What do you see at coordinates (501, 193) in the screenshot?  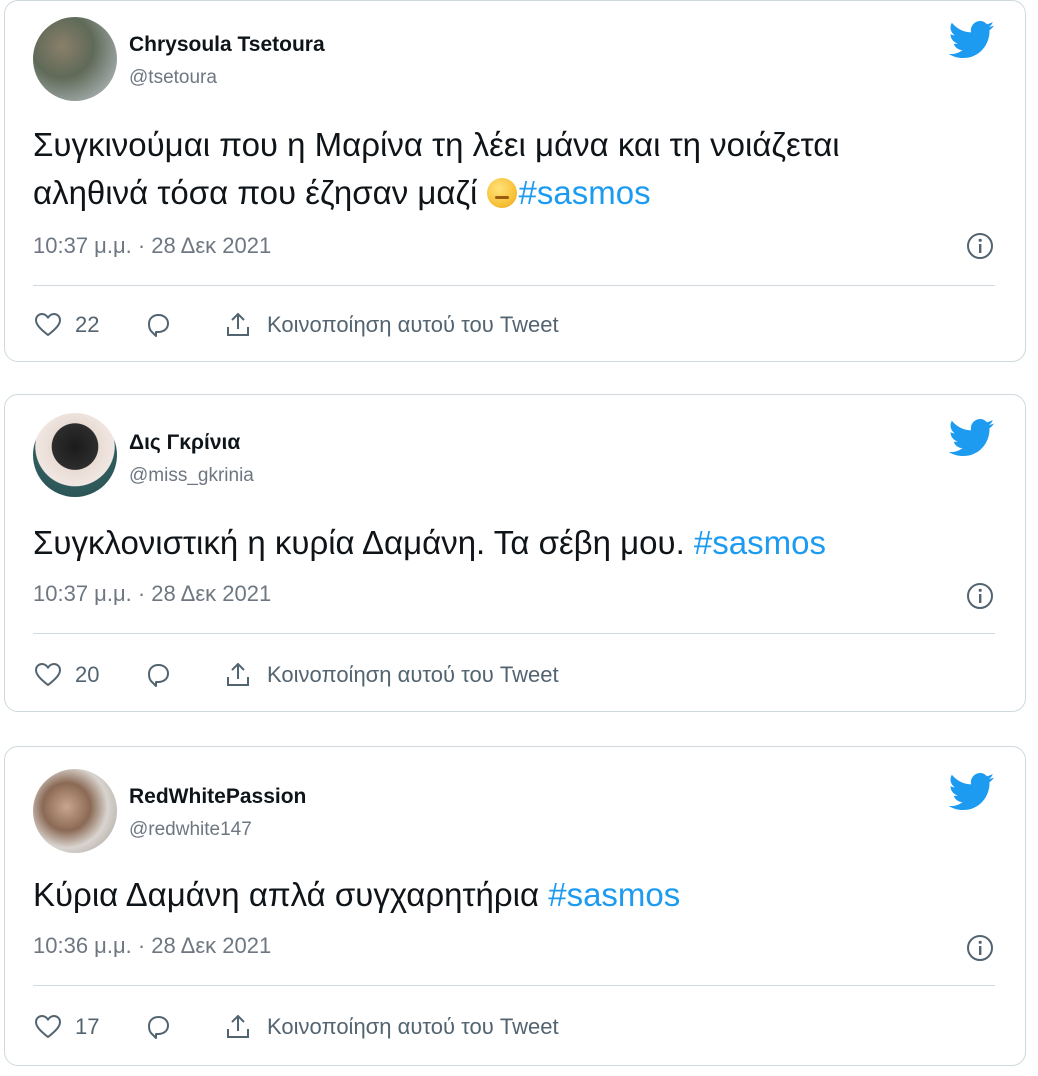 I see `sad-face-emoji-icon` at bounding box center [501, 193].